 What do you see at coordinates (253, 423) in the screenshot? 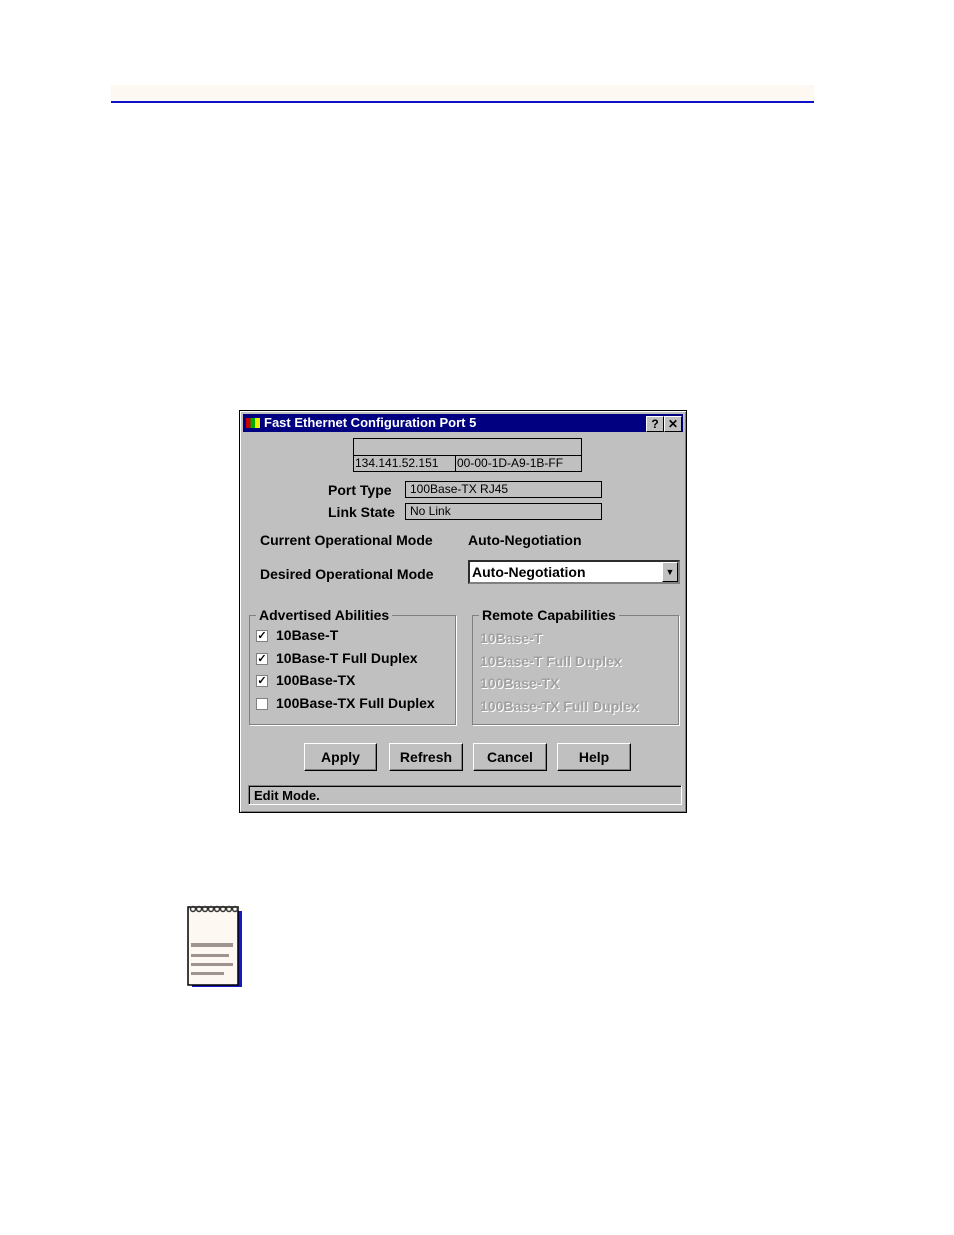
I see `app-icon` at bounding box center [253, 423].